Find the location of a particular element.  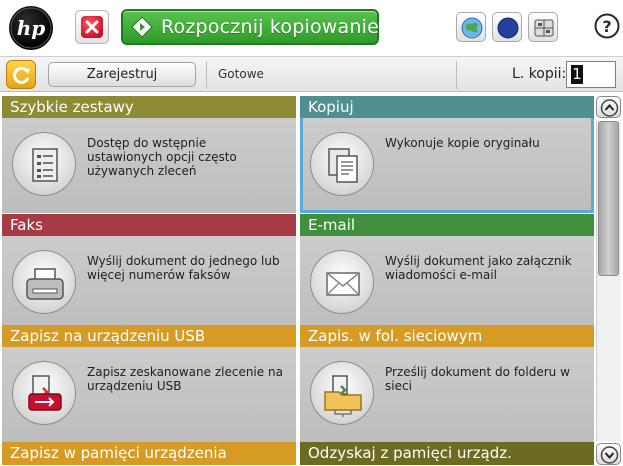

tile-title: Szybkie zestawy is located at coordinates (149, 107).